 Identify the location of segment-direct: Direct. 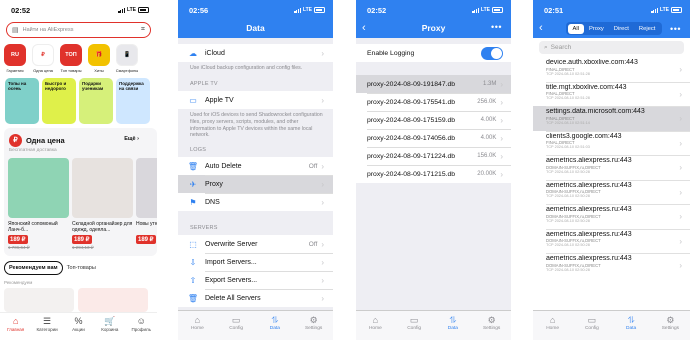
(621, 29).